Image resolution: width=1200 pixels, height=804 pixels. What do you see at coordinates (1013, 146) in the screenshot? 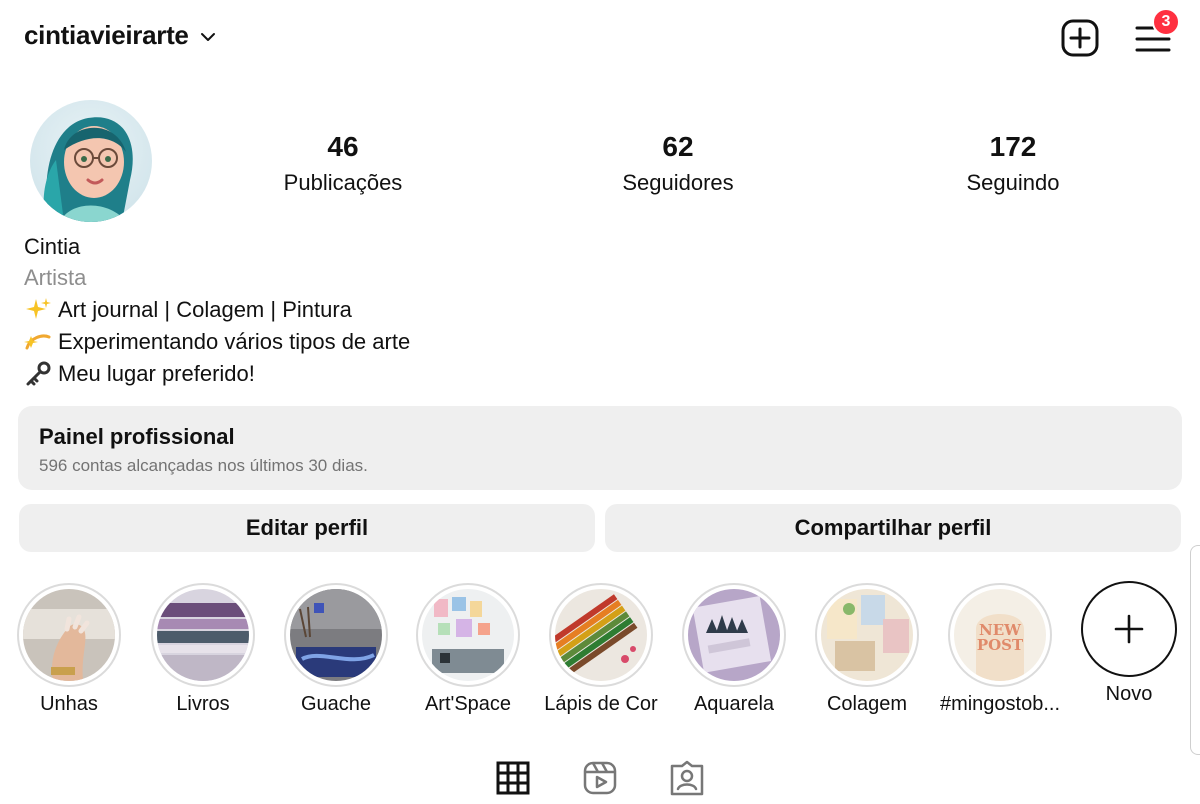
I see `stat-value: 172` at bounding box center [1013, 146].